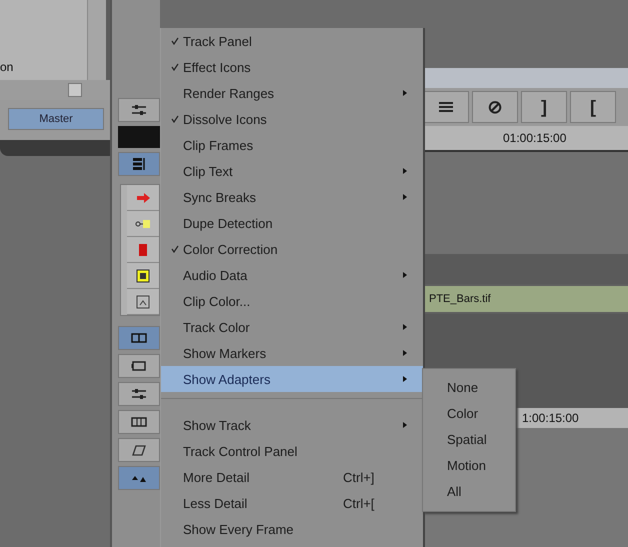 Image resolution: width=628 pixels, height=547 pixels. Describe the element at coordinates (292, 41) in the screenshot. I see `menu-item: Track Panel` at that location.